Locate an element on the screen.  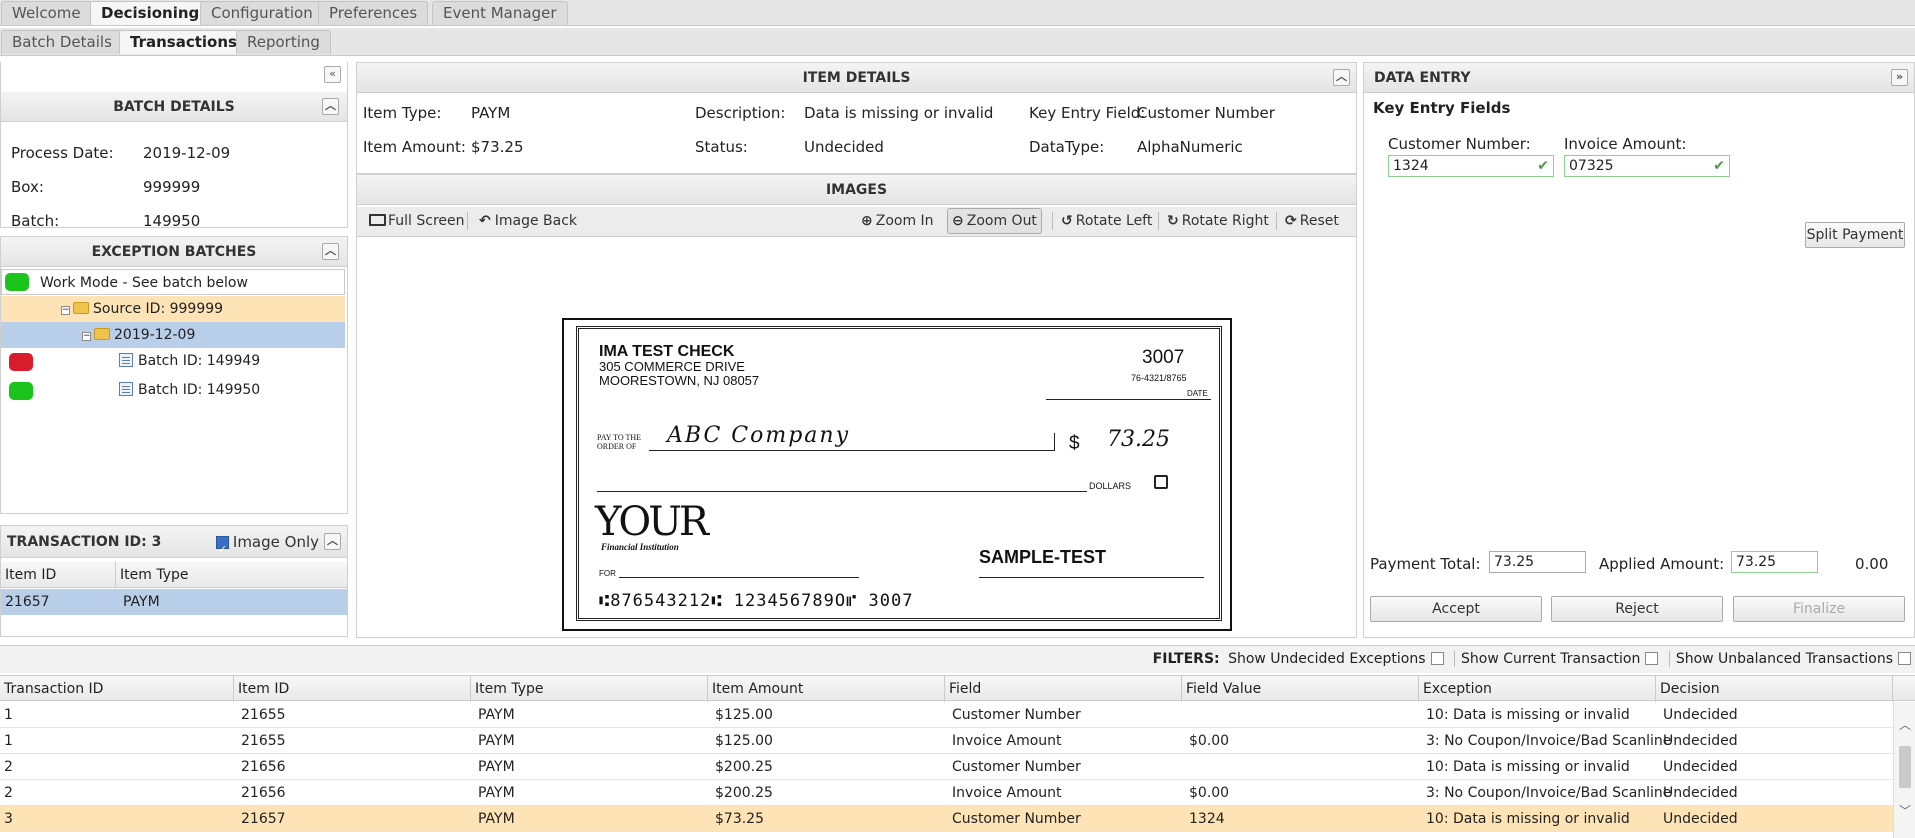
batch-value: 149950 is located at coordinates (172, 221).